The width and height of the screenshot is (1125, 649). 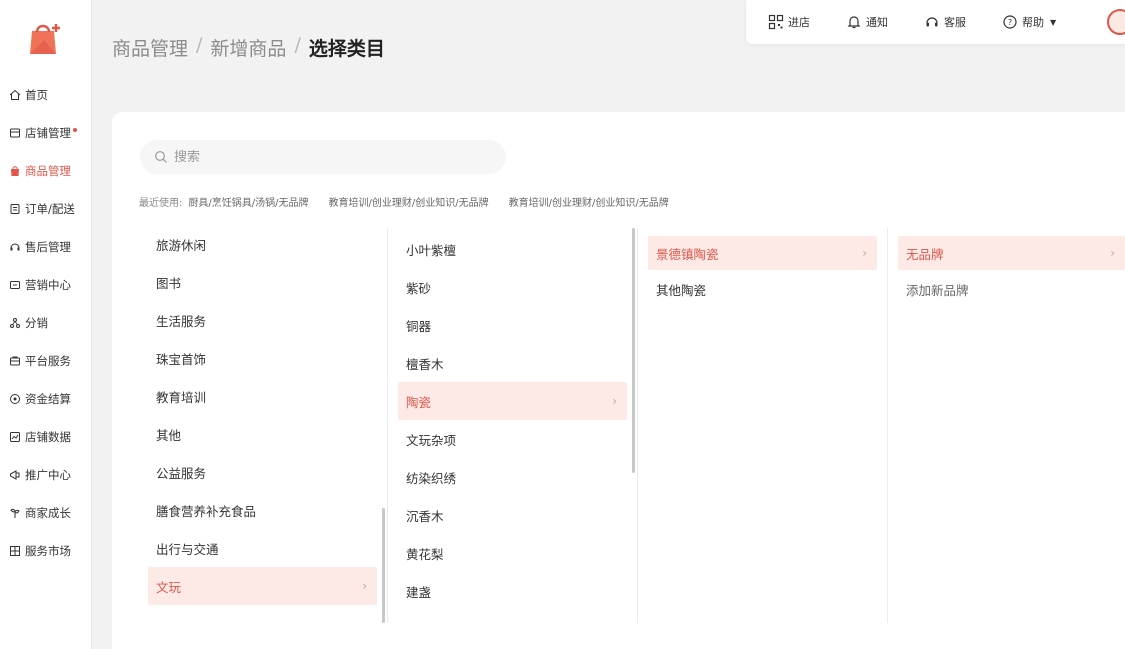 What do you see at coordinates (36, 323) in the screenshot?
I see `sidebar-item-label: 分销` at bounding box center [36, 323].